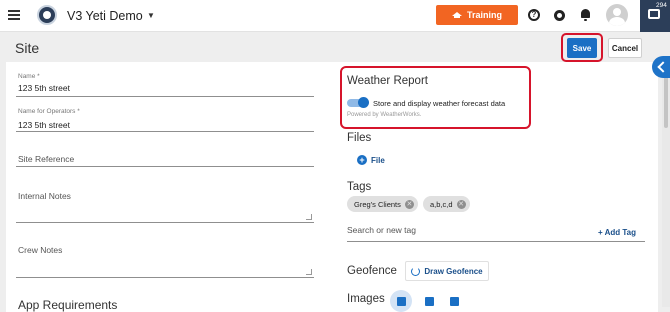 The width and height of the screenshot is (670, 312). What do you see at coordinates (582, 48) in the screenshot?
I see `save-button: Save` at bounding box center [582, 48].